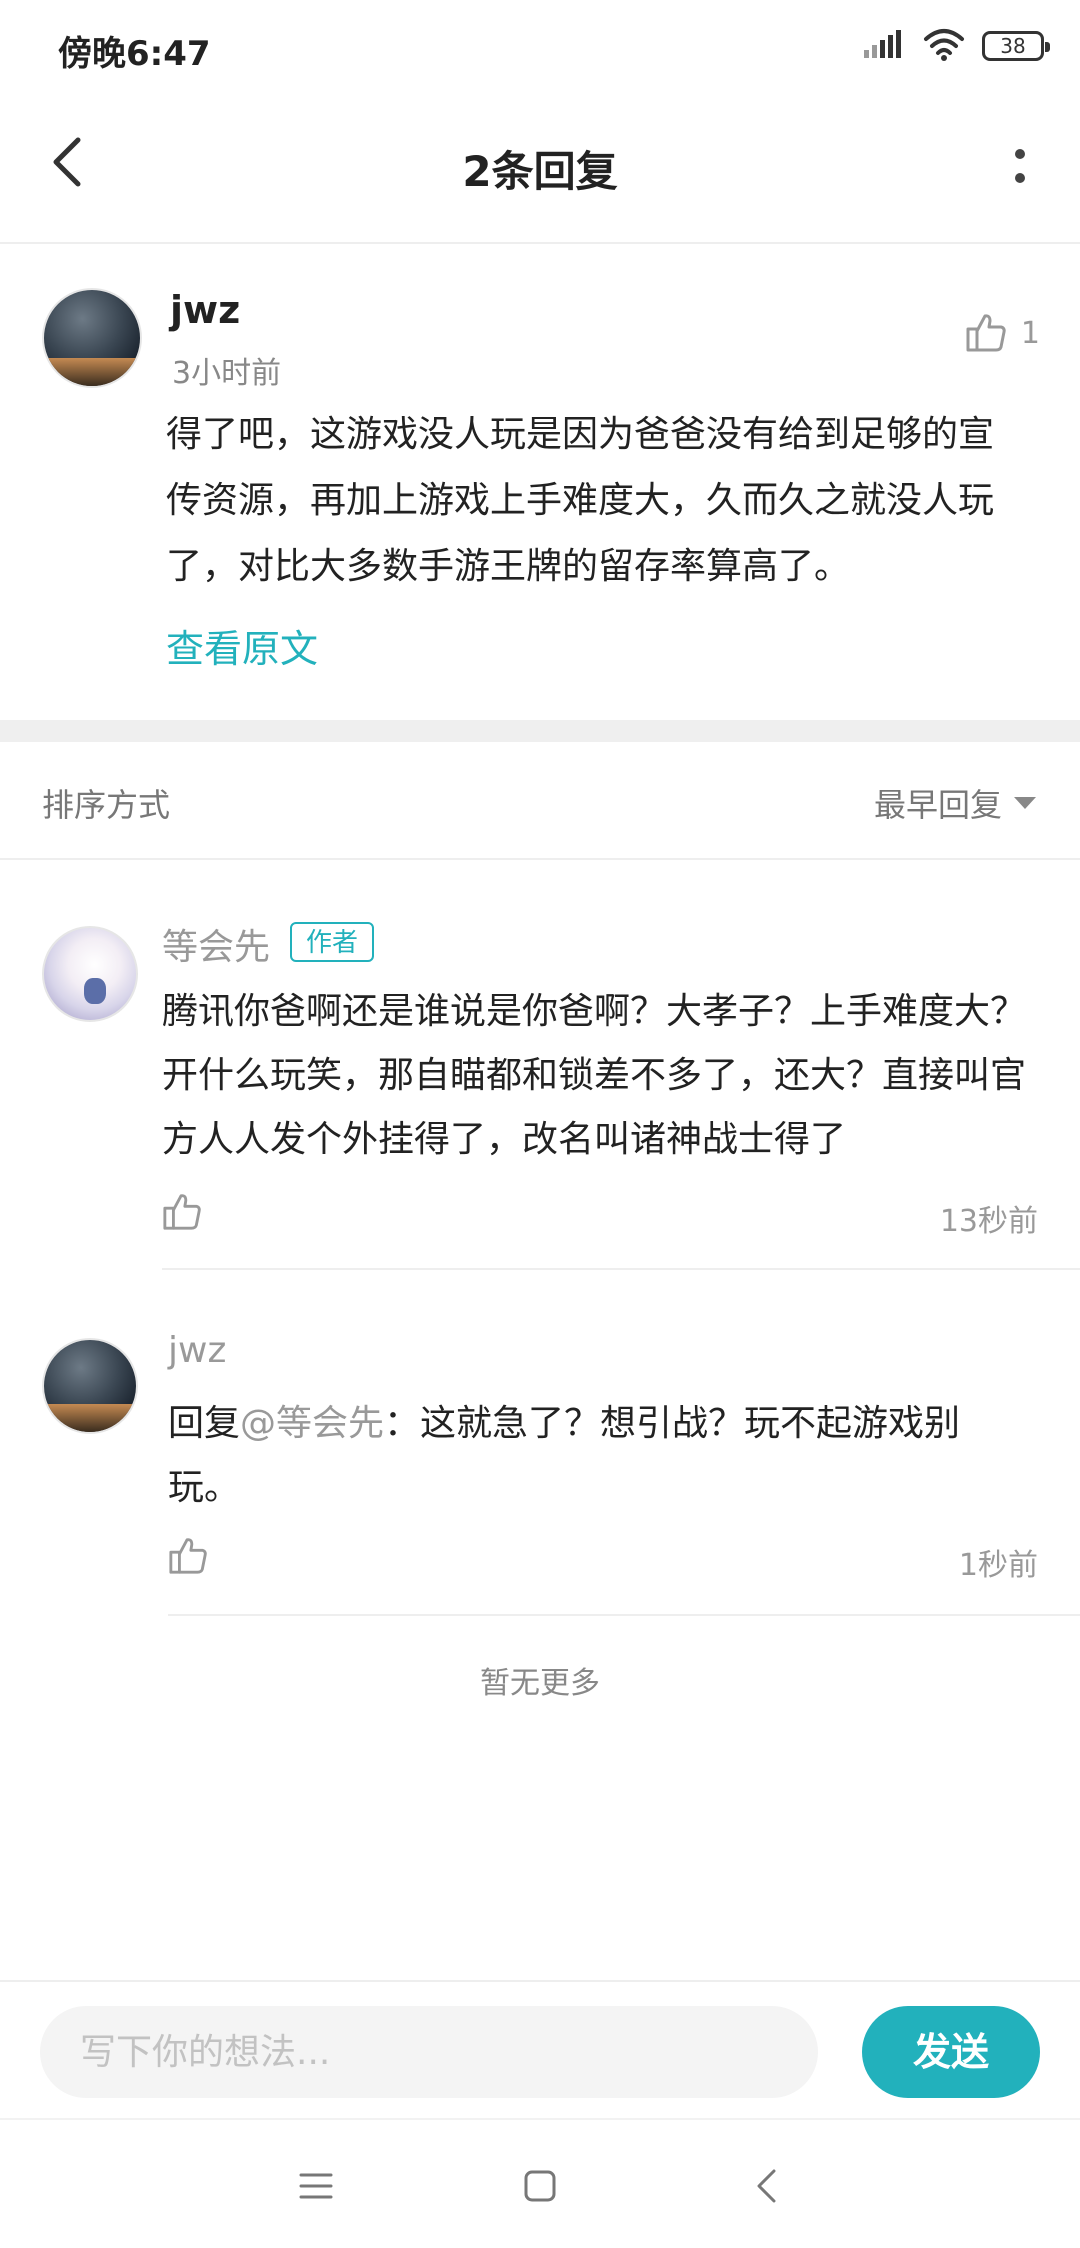  I want to click on sort-label: 排序方式, so click(106, 805).